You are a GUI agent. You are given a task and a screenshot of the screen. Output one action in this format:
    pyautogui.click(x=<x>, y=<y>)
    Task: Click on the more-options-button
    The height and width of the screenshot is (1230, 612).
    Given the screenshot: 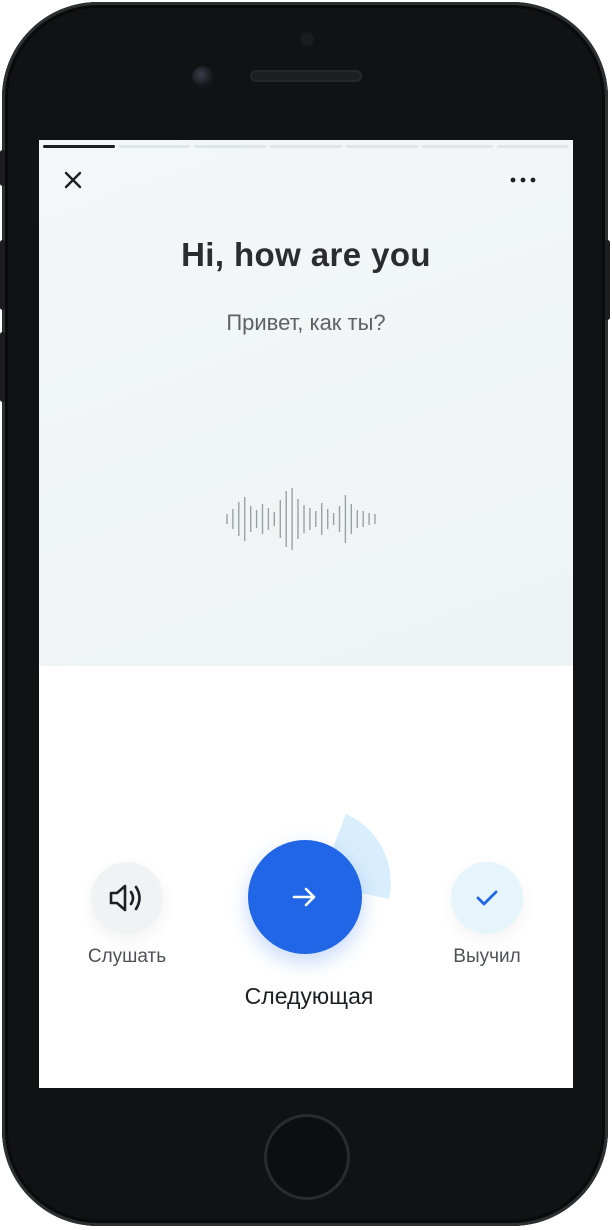 What is the action you would take?
    pyautogui.click(x=523, y=180)
    